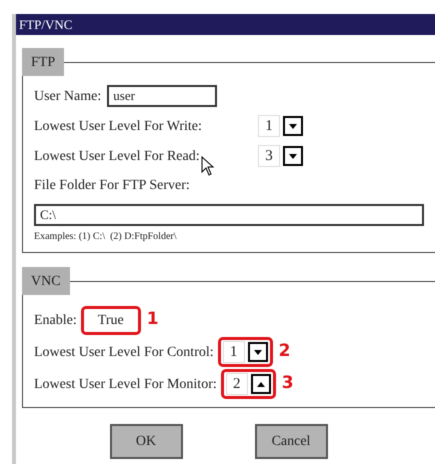 The width and height of the screenshot is (435, 464). I want to click on callout-number: 1, so click(152, 320).